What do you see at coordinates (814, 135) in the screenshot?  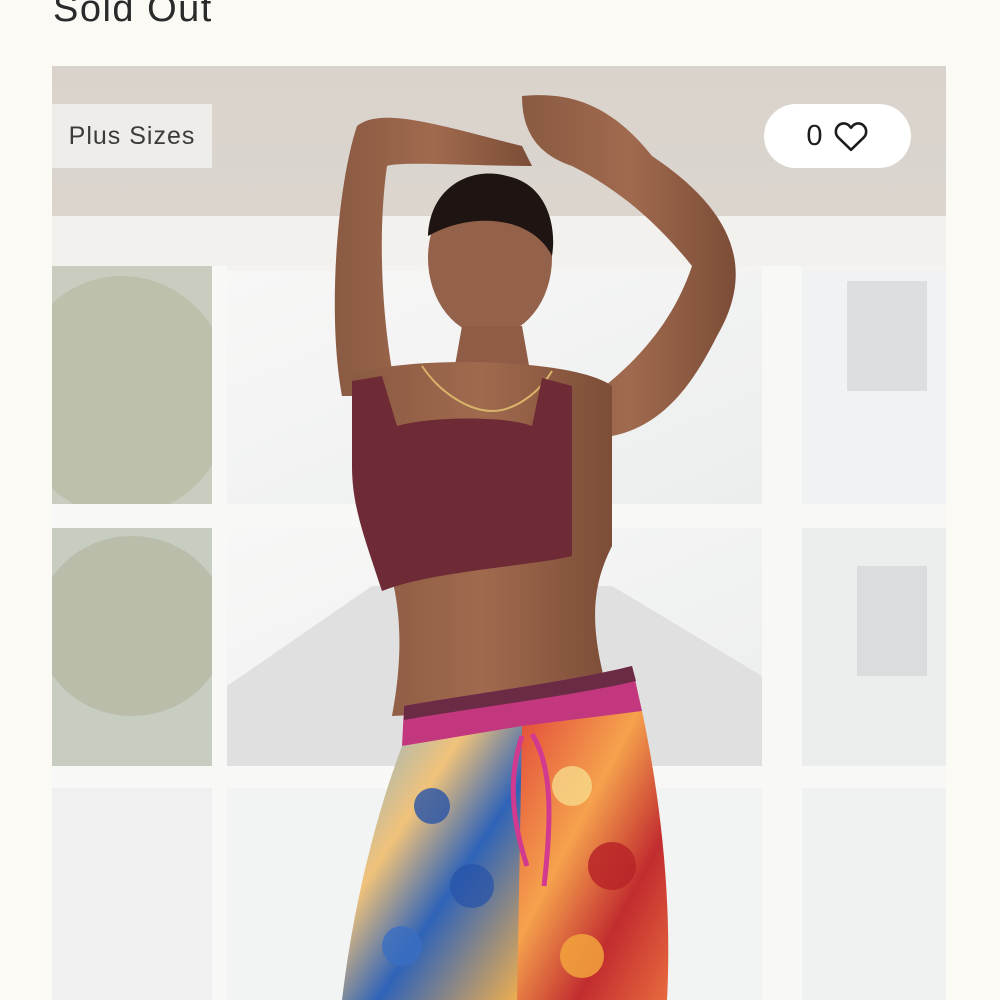 I see `favorite-count: 0` at bounding box center [814, 135].